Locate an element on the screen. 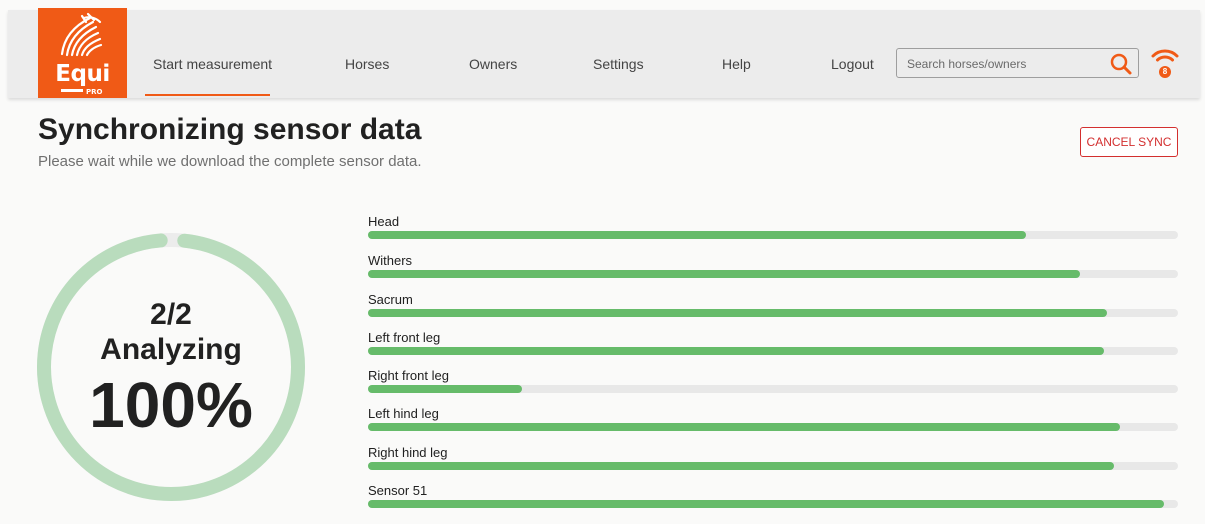 This screenshot has width=1205, height=524. search-input is located at coordinates (1007, 64).